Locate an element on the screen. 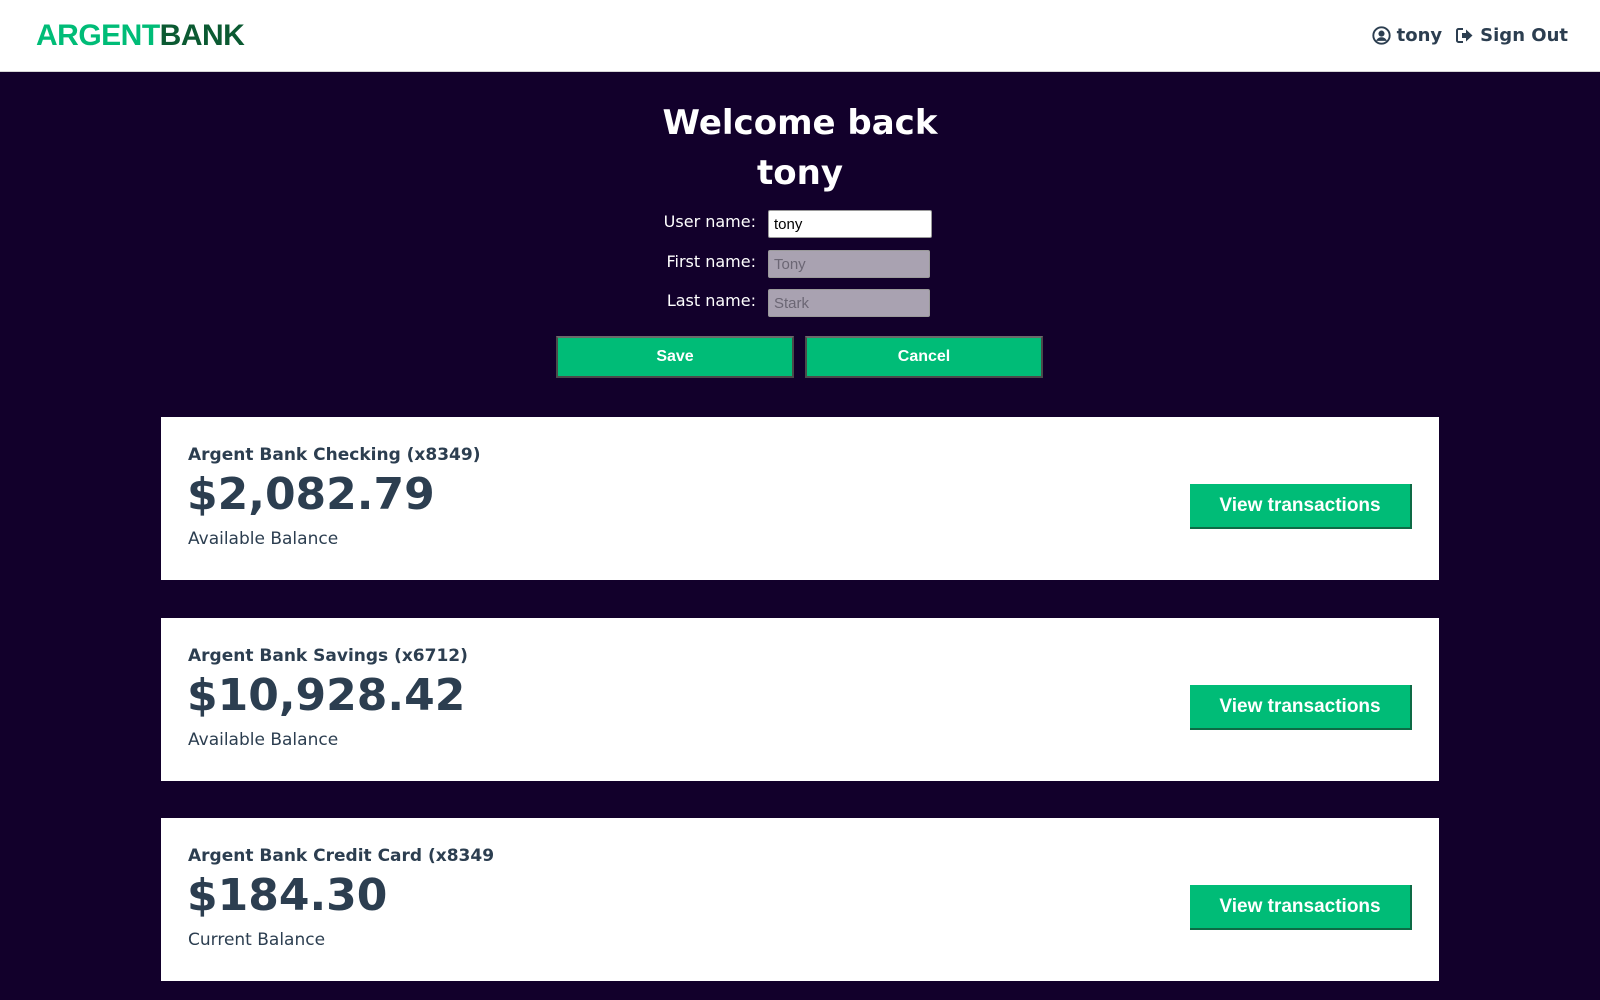 This screenshot has width=1600, height=1000. top-navbar: ARGENT BANK tony Sign Out is located at coordinates (800, 36).